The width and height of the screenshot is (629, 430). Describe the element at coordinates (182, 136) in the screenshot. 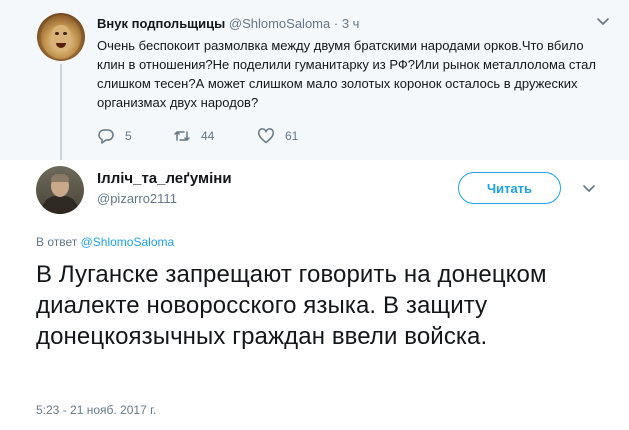

I see `retweet-icon` at that location.